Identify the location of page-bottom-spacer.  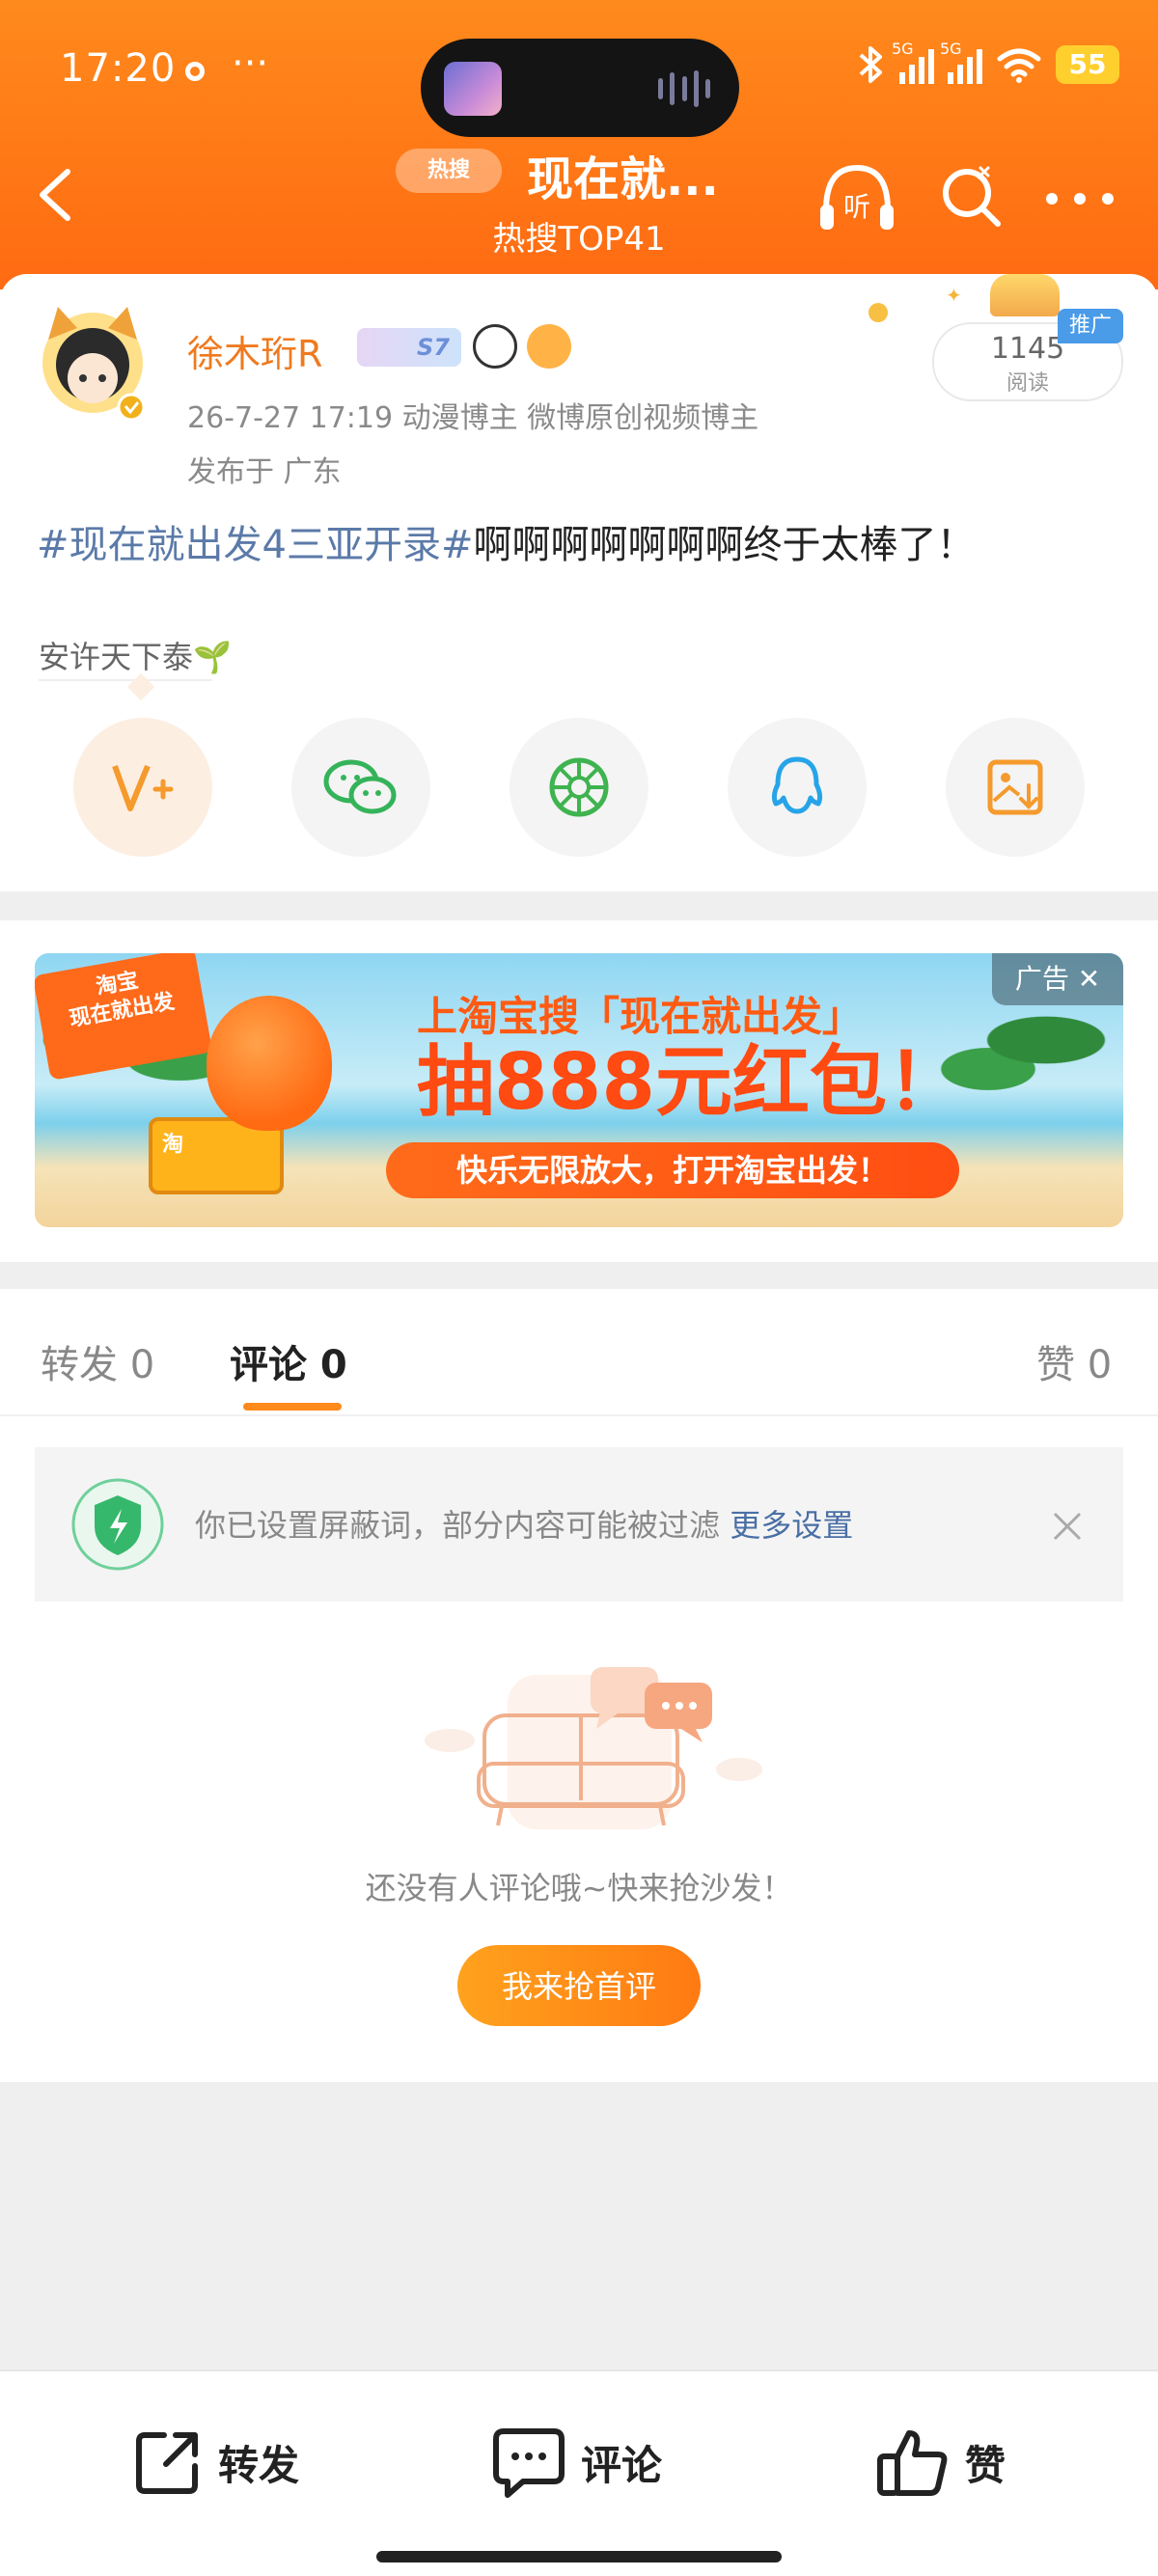
(579, 2226).